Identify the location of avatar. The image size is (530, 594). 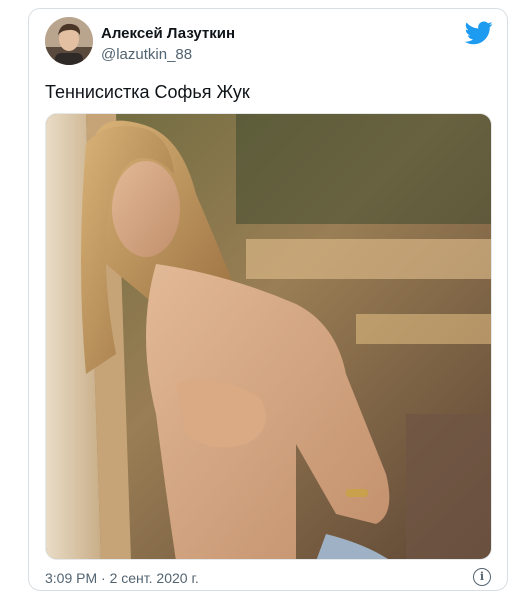
(69, 41).